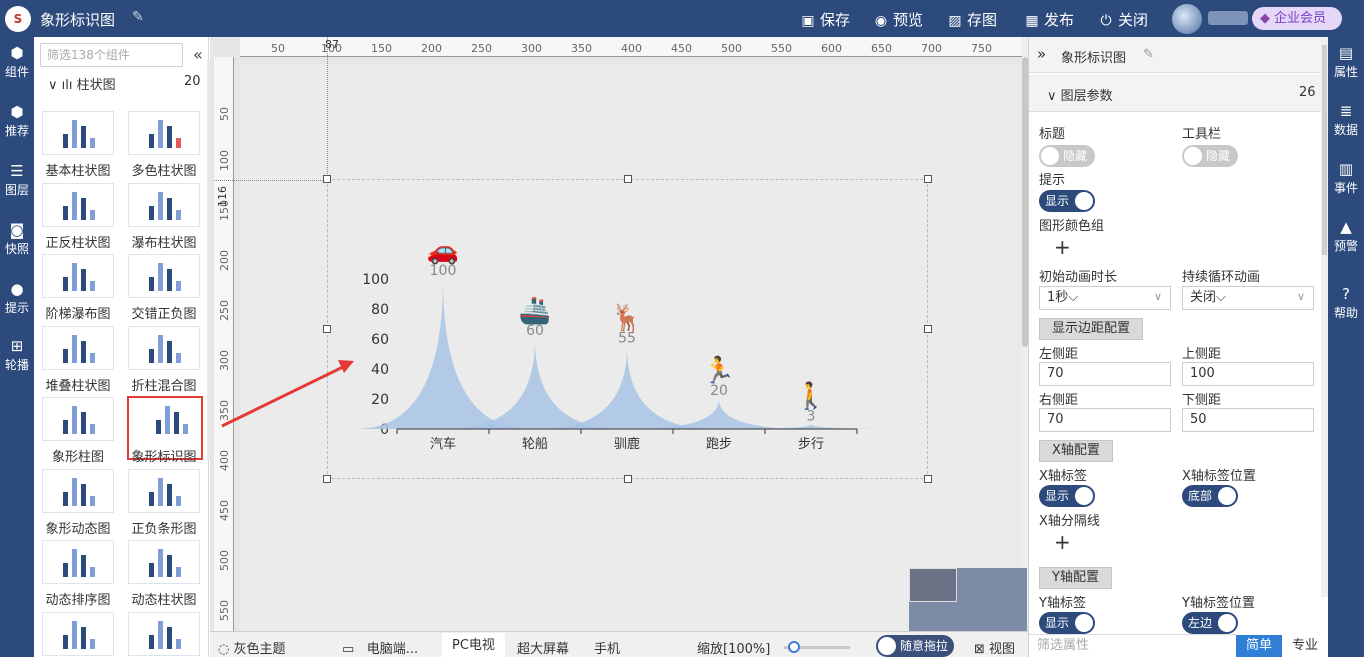 This screenshot has height=657, width=1364. I want to click on add-color-icon: +, so click(1062, 247).